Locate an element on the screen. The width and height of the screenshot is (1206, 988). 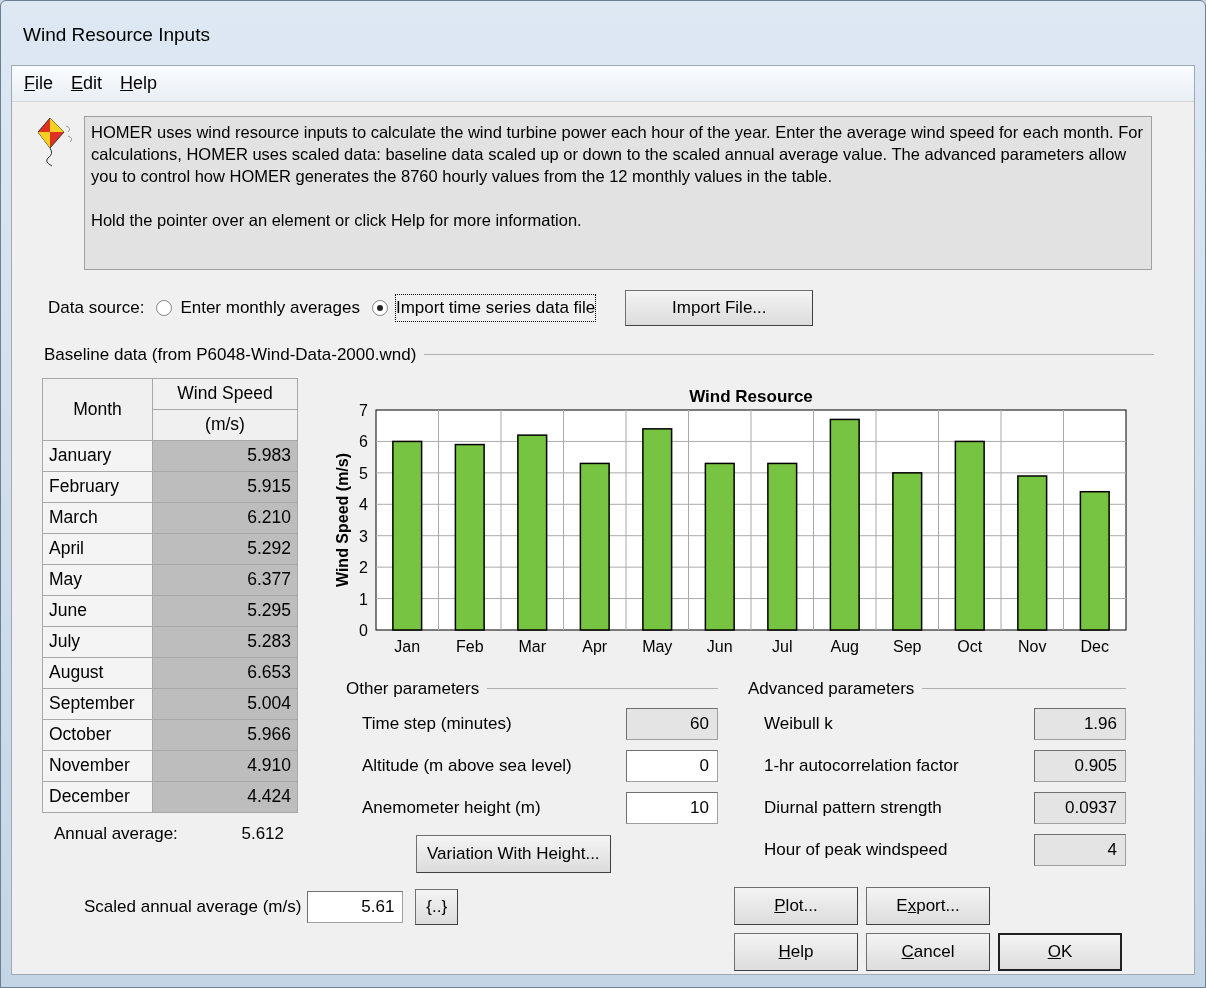
month-cell: August is located at coordinates (97, 672).